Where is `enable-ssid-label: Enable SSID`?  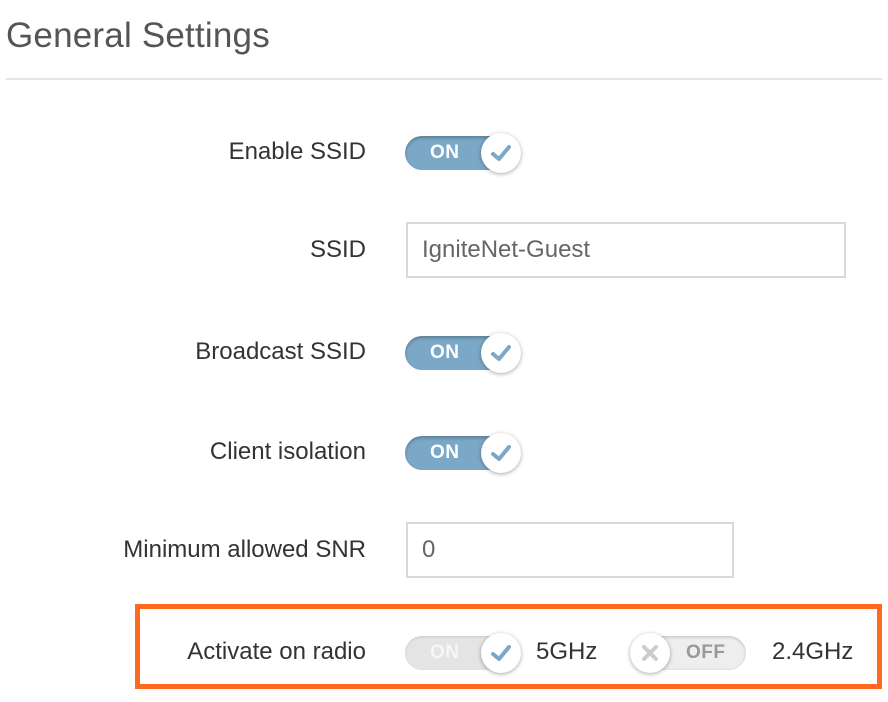
enable-ssid-label: Enable SSID is located at coordinates (297, 151).